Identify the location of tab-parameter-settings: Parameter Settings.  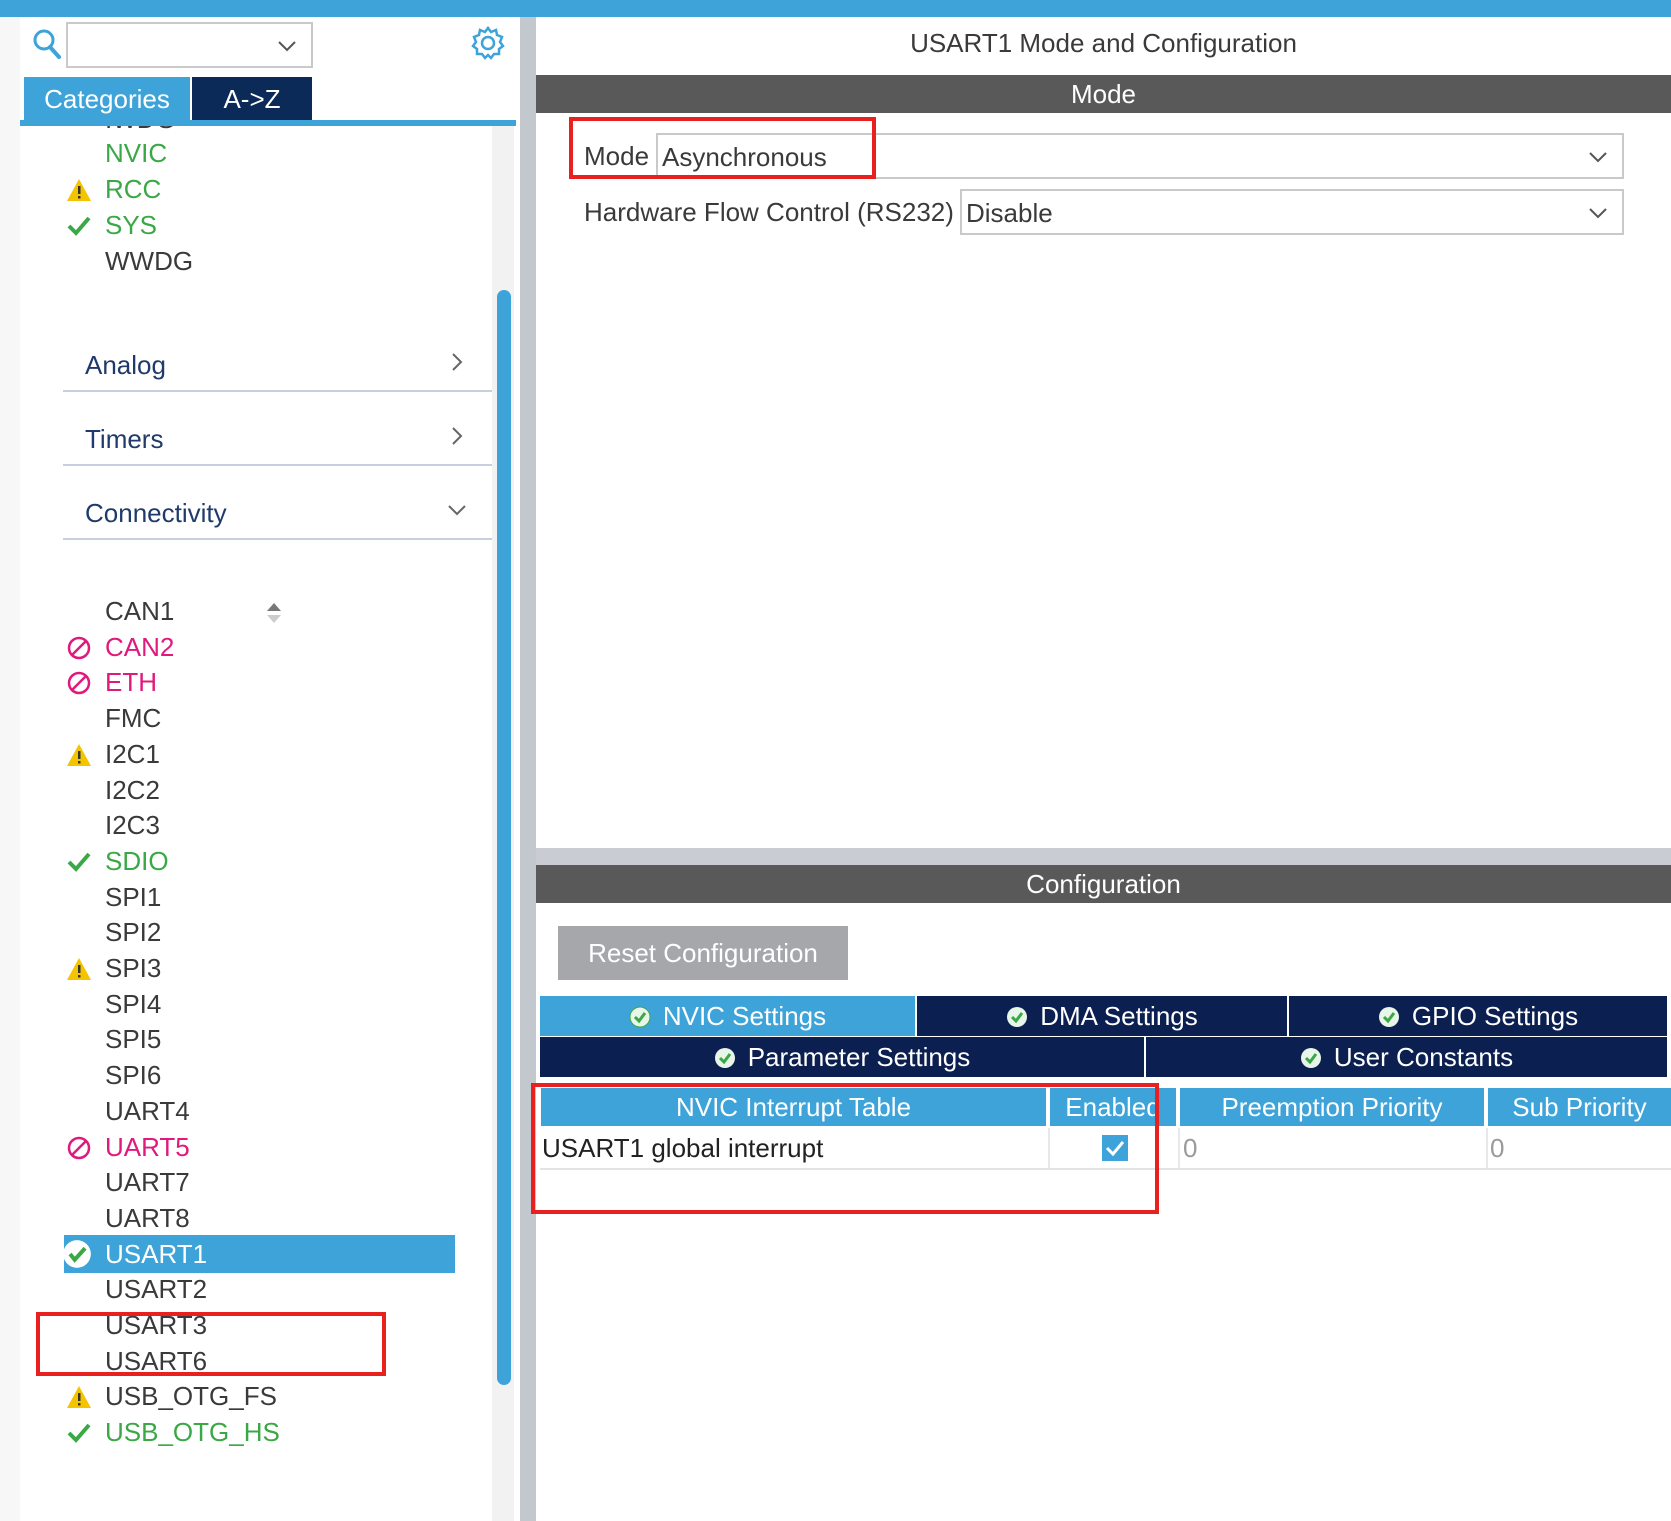
(842, 1057).